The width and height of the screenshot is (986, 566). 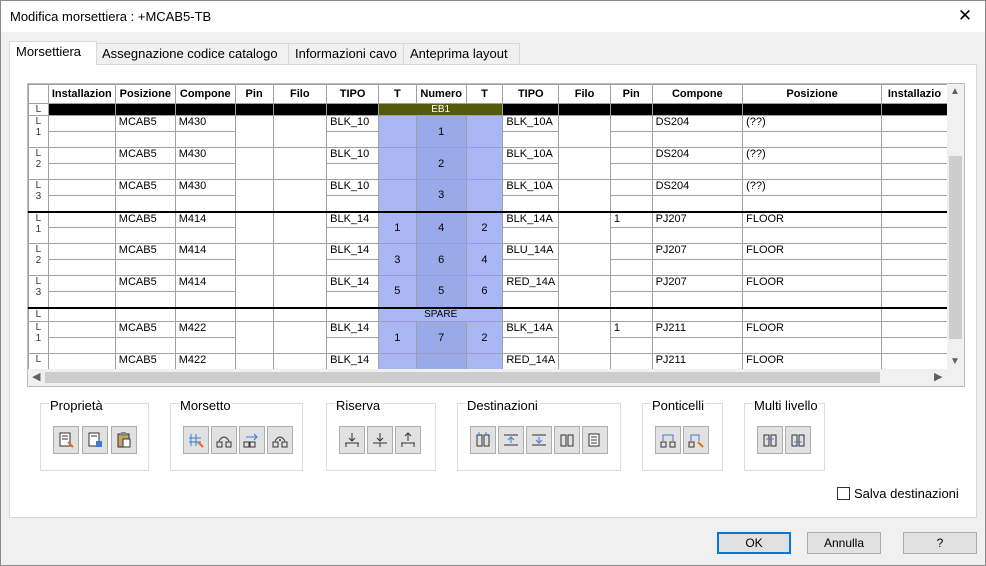 What do you see at coordinates (205, 187) in the screenshot?
I see `cell-componente: M430` at bounding box center [205, 187].